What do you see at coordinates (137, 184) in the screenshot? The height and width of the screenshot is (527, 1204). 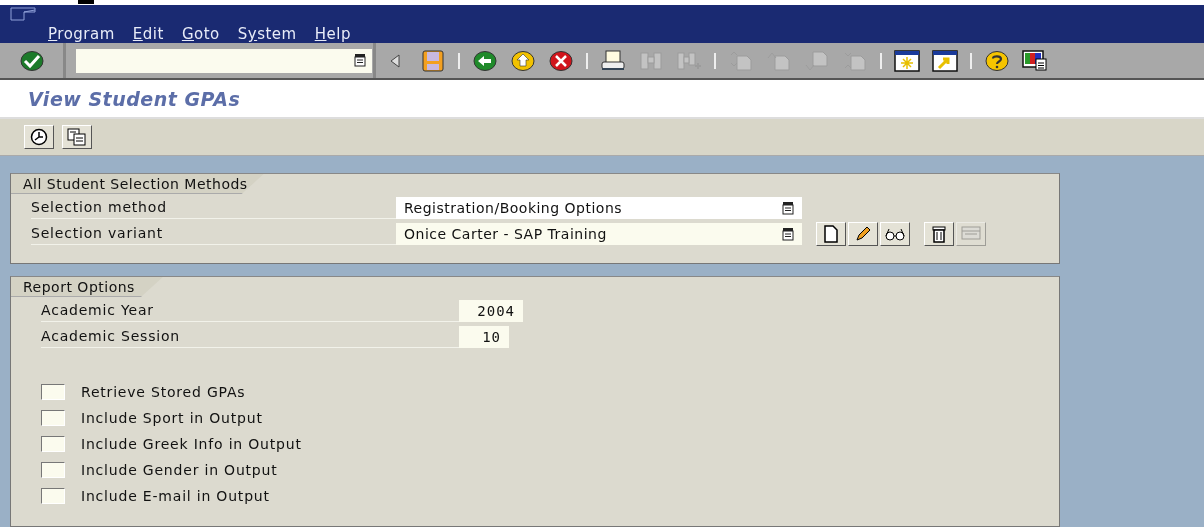 I see `group-title: All Student Selection Methods` at bounding box center [137, 184].